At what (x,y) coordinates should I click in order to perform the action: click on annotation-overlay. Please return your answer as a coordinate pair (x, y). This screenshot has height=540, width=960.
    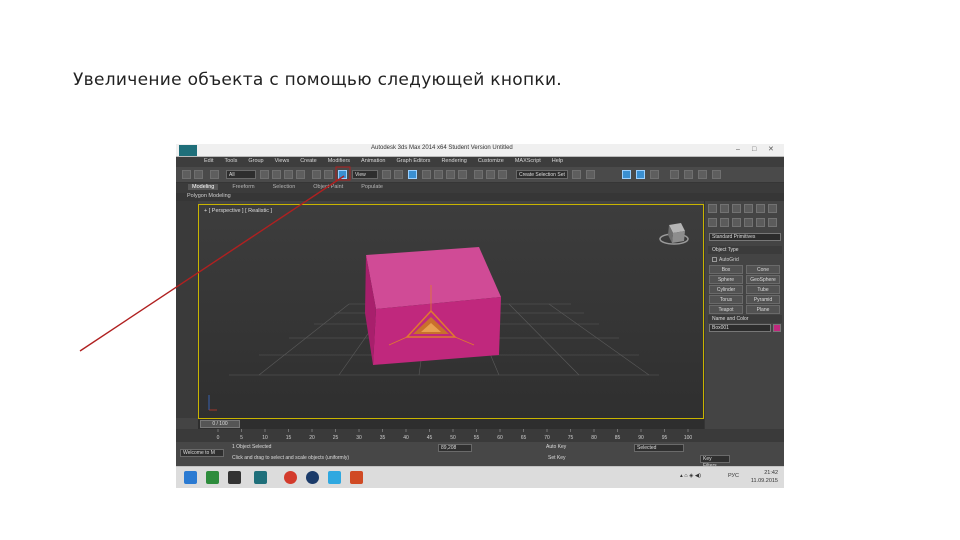
    Looking at the image, I should click on (215, 259).